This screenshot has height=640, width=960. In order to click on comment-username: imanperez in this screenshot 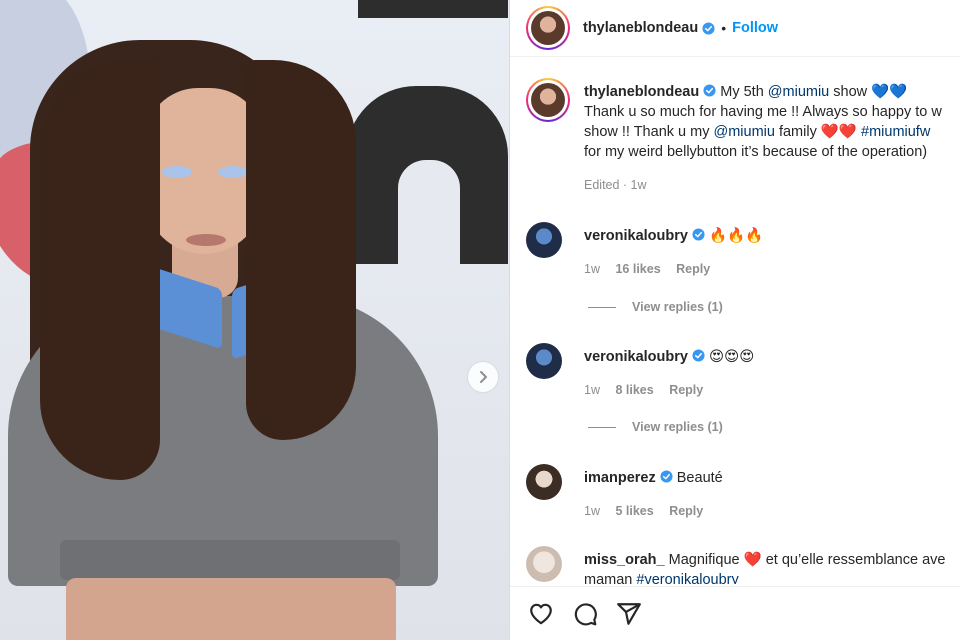, I will do `click(620, 478)`.